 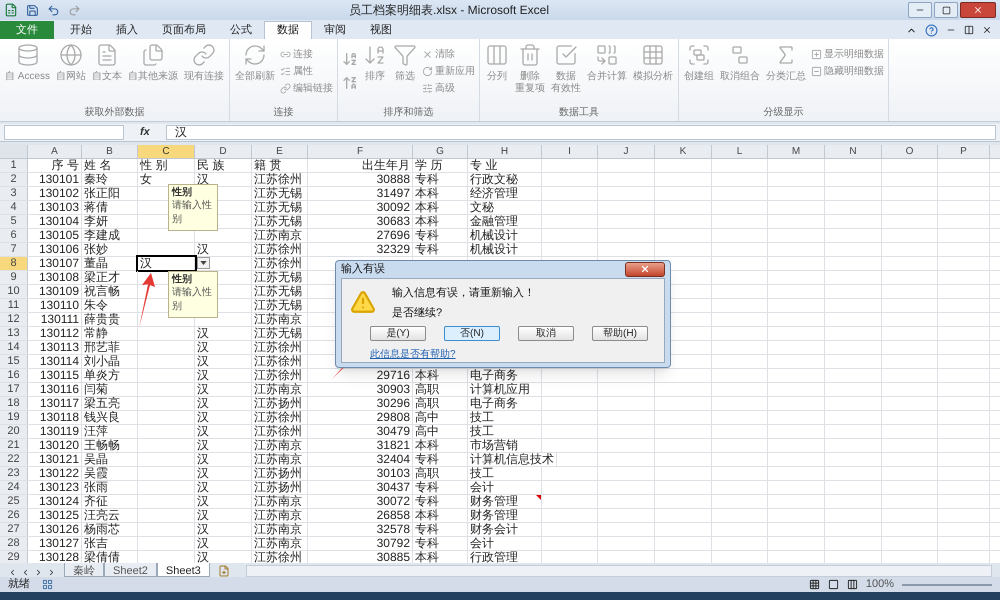 What do you see at coordinates (241, 30) in the screenshot?
I see `ribbon-tab: 公式` at bounding box center [241, 30].